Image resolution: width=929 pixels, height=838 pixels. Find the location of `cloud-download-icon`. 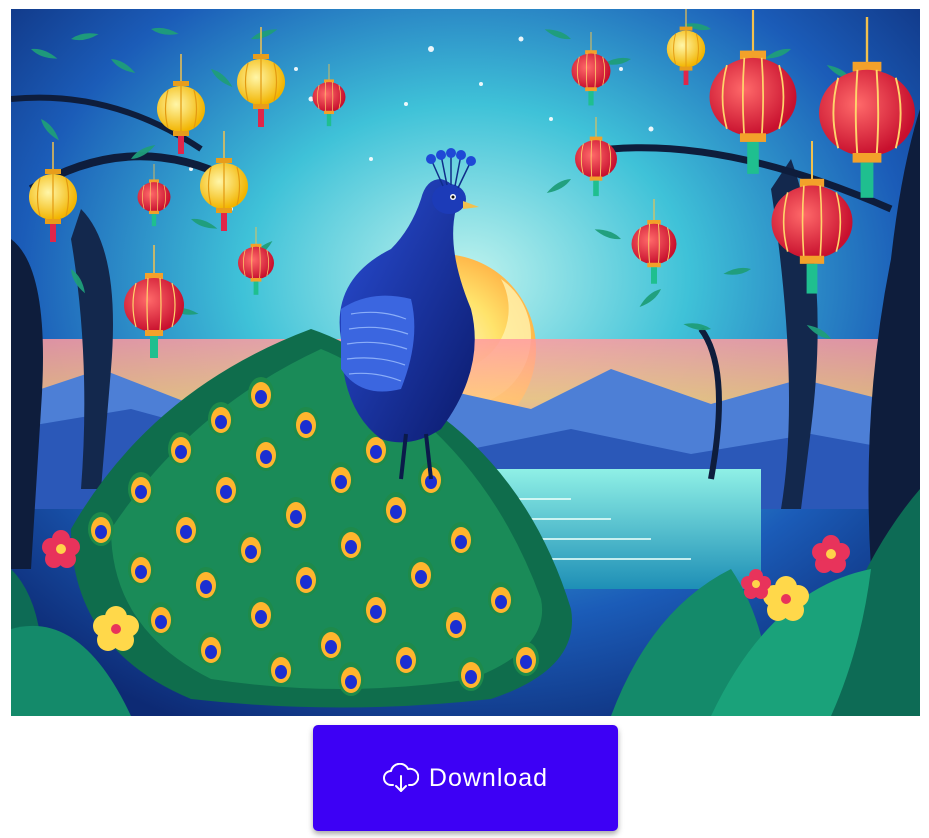

cloud-download-icon is located at coordinates (401, 777).